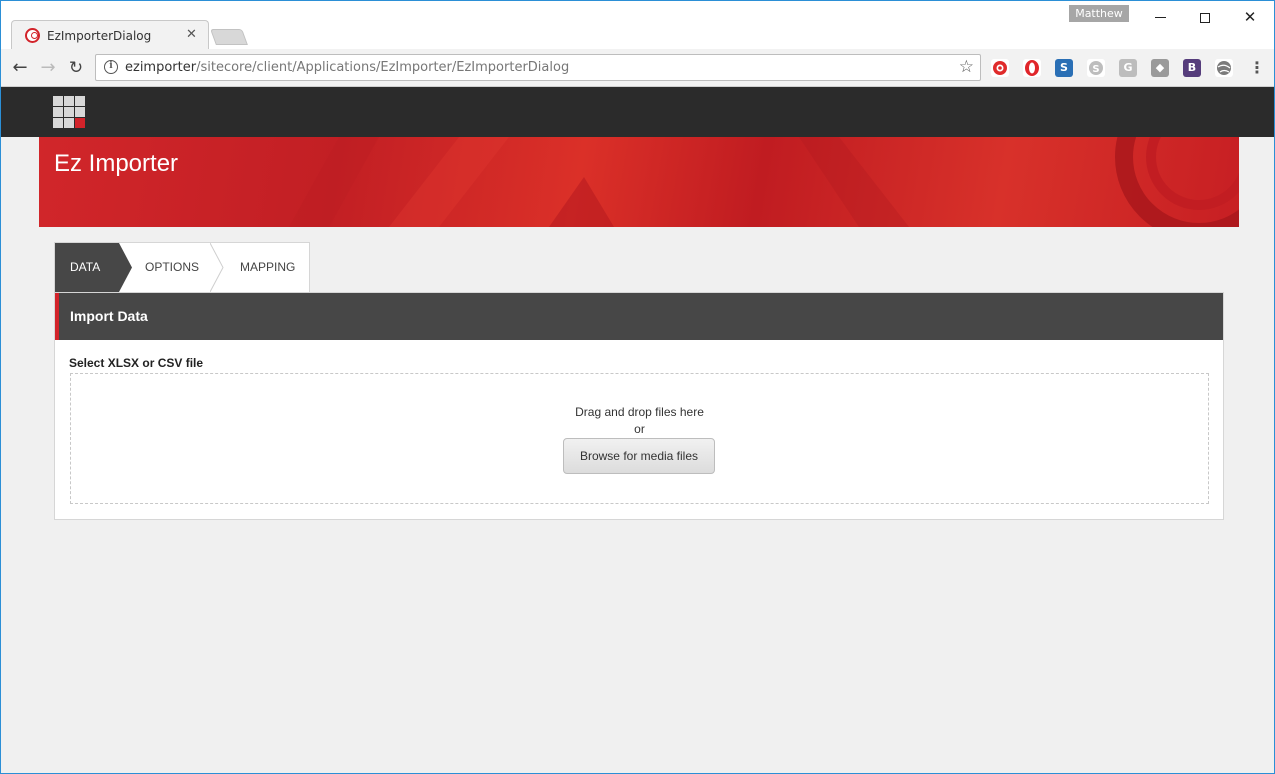  I want to click on skype-extension-icon: S, so click(1096, 68).